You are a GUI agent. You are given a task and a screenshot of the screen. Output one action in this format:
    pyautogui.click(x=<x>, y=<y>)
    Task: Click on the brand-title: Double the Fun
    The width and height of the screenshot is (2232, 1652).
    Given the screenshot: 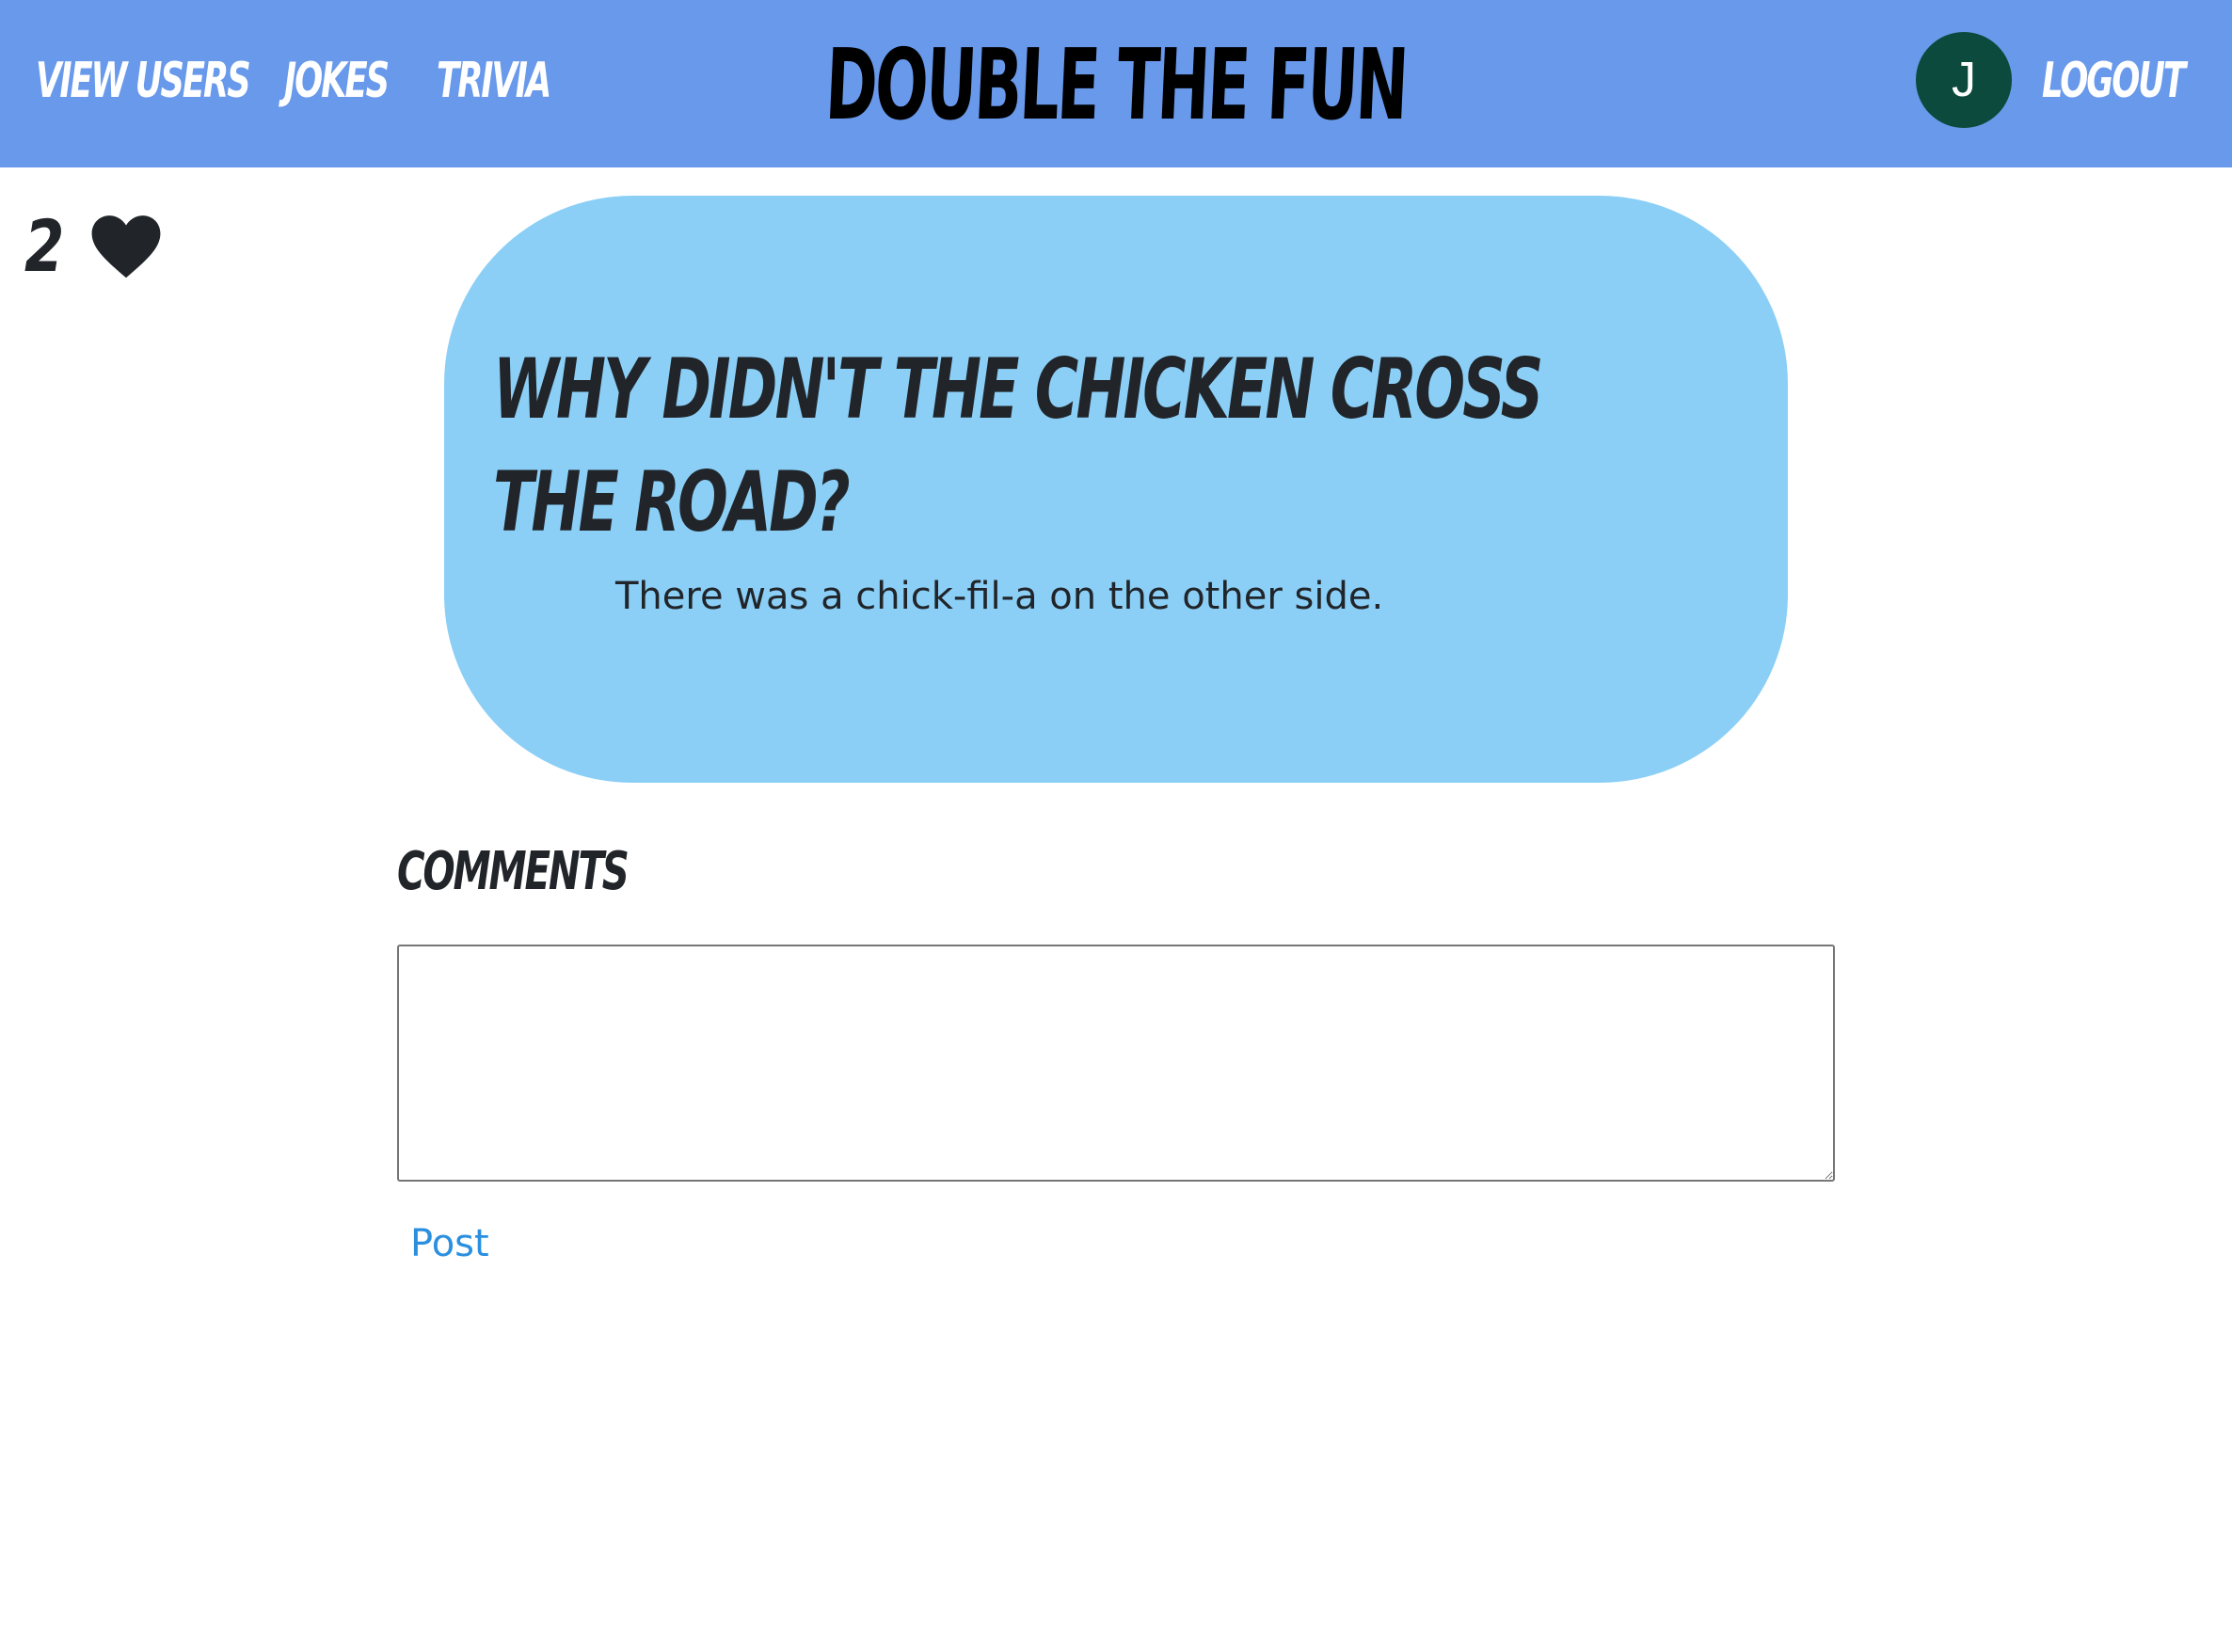 What is the action you would take?
    pyautogui.click(x=1116, y=84)
    